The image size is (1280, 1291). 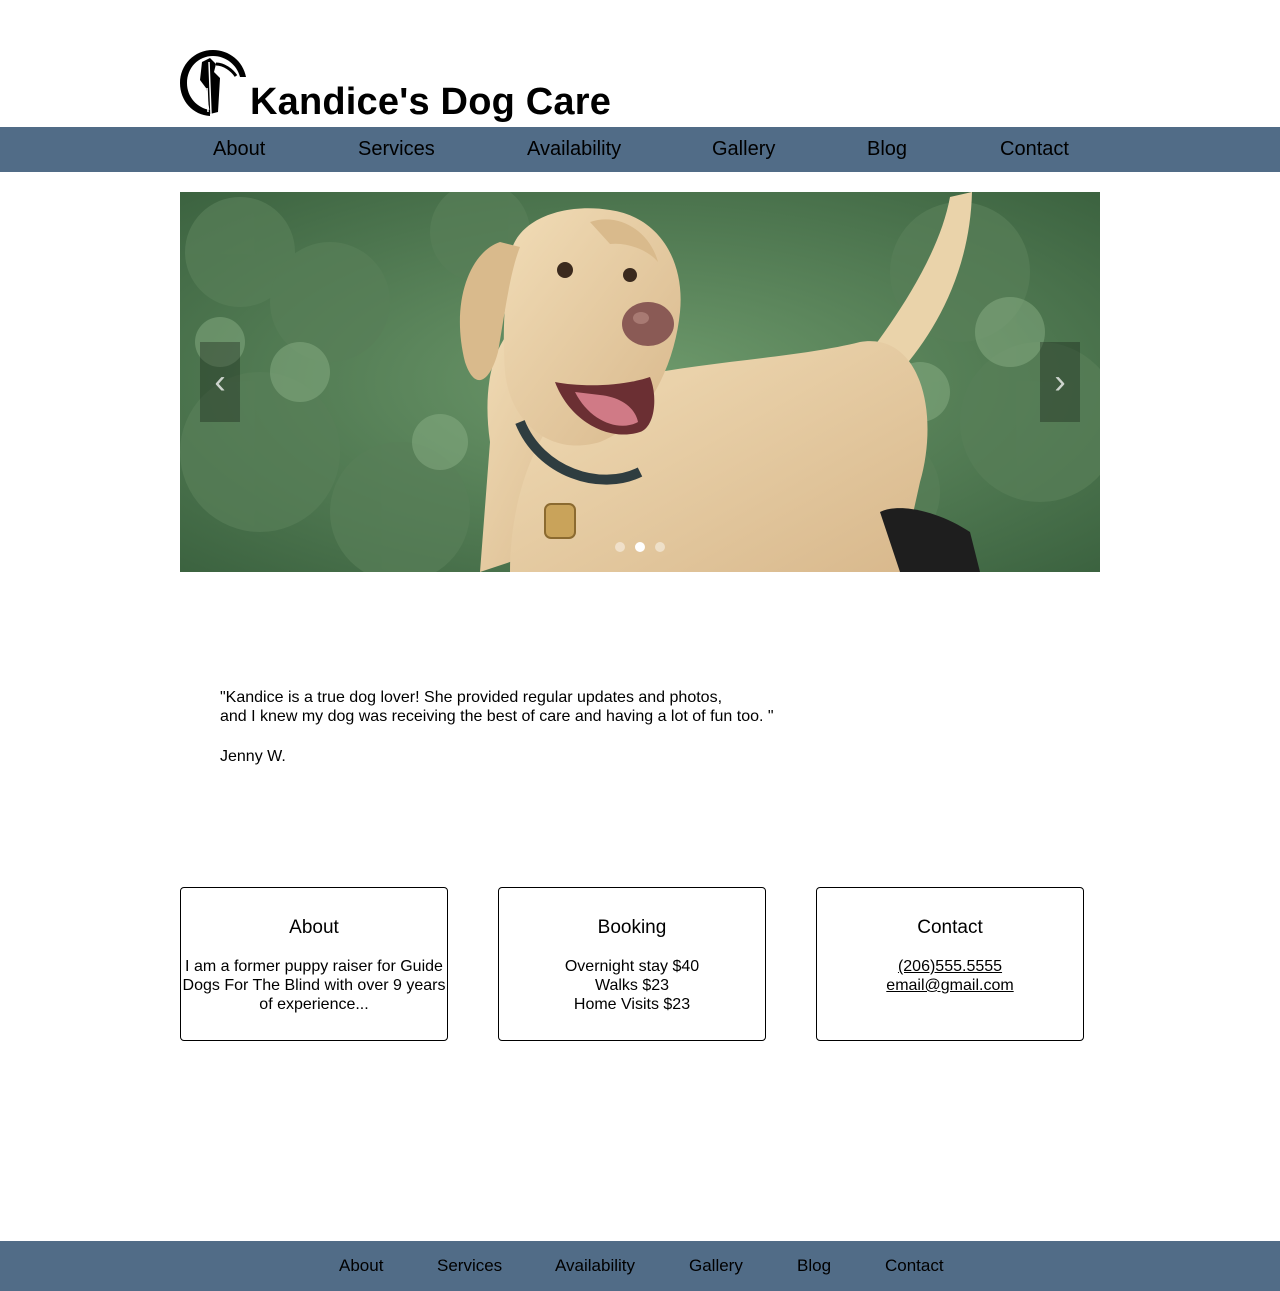 I want to click on footer-nav-services: Services, so click(x=469, y=1266).